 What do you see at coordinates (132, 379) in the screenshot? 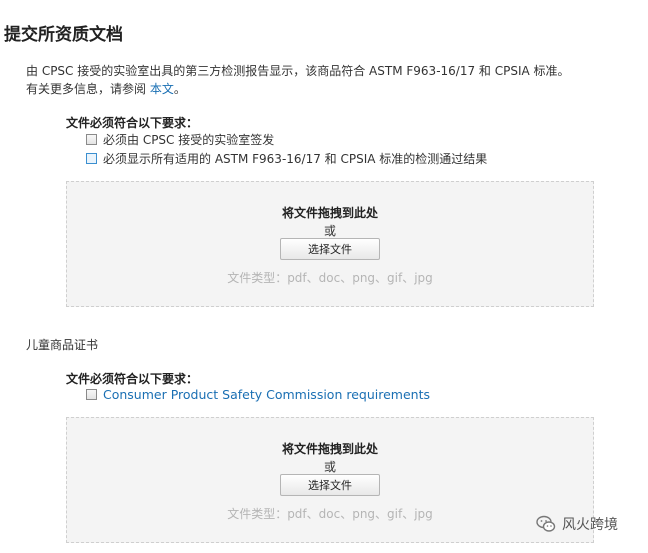
I see `section2-requirements-title: 文件必须符合以下要求：` at bounding box center [132, 379].